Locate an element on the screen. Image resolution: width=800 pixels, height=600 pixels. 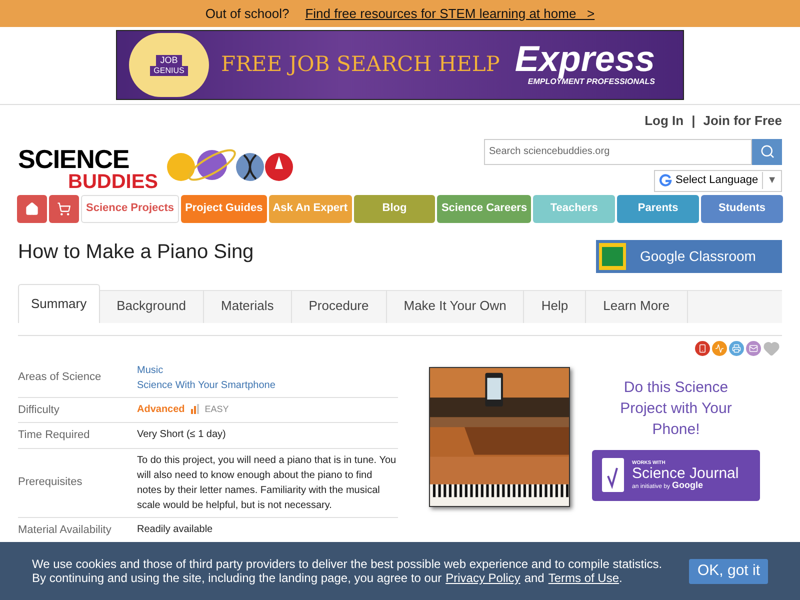
row-value: To do this project, you will need a piano that is in tune. You will also need to know enough about the piano to find notes by their letter names. Familiarity with the musical scale would be helpful, but is not necessary. is located at coordinates (267, 483).